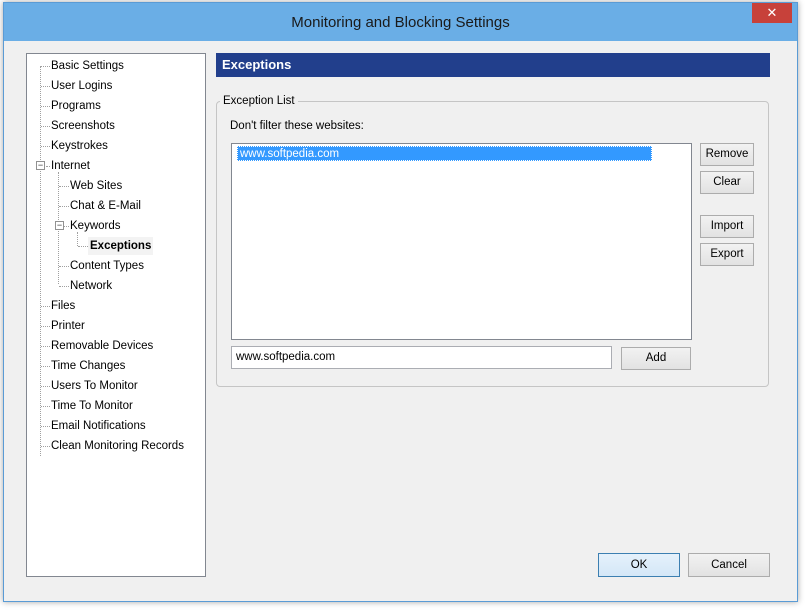  I want to click on tree-item-users-to-monitor: Users To Monitor, so click(94, 386).